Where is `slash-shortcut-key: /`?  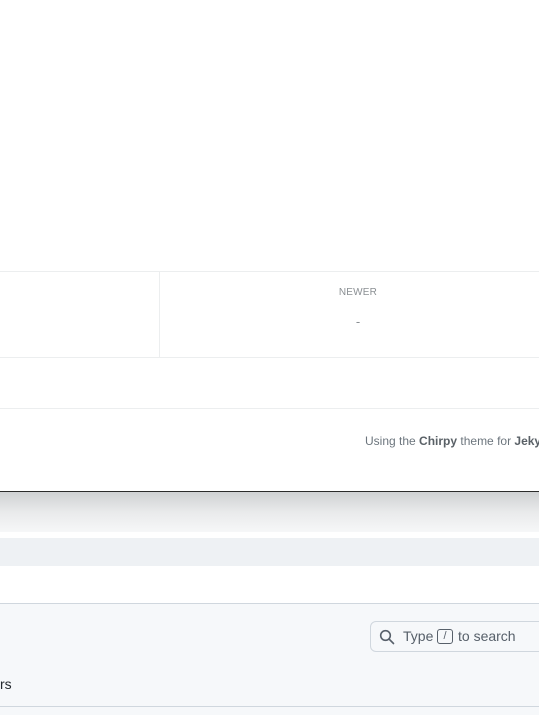 slash-shortcut-key: / is located at coordinates (445, 636).